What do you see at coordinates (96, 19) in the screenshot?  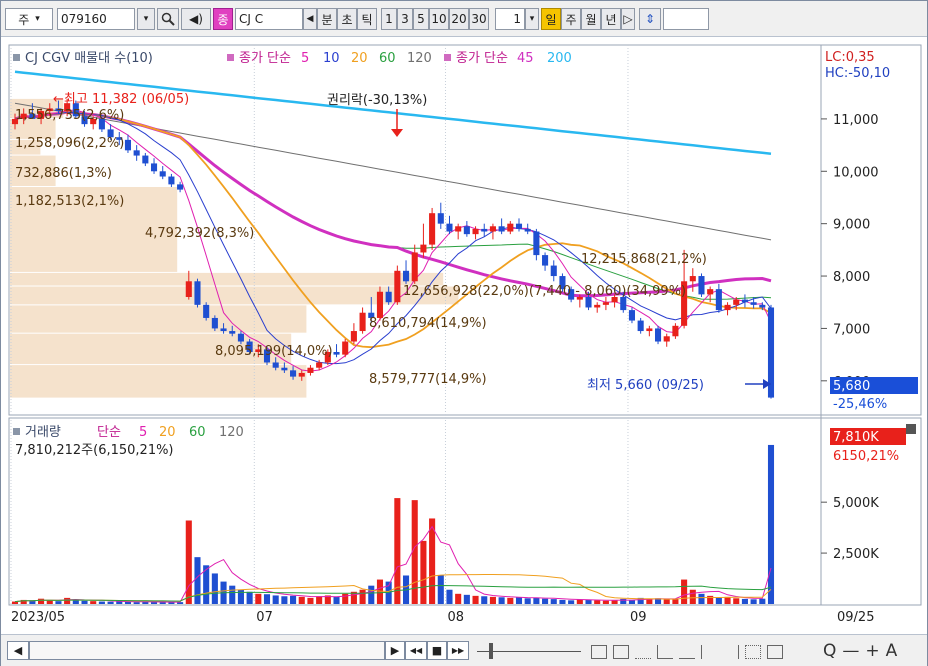 I see `code-input: 079160` at bounding box center [96, 19].